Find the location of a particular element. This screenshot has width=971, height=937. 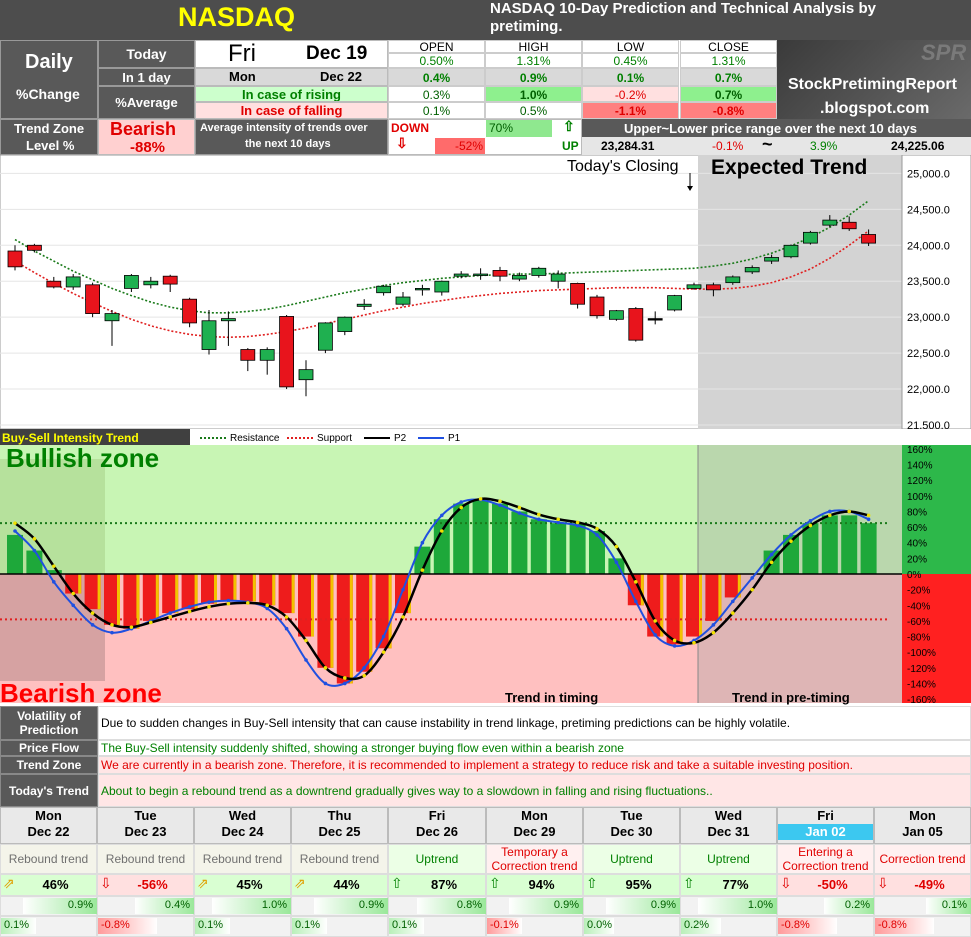

trendzone-label1: Trend Zone is located at coordinates (49, 128).